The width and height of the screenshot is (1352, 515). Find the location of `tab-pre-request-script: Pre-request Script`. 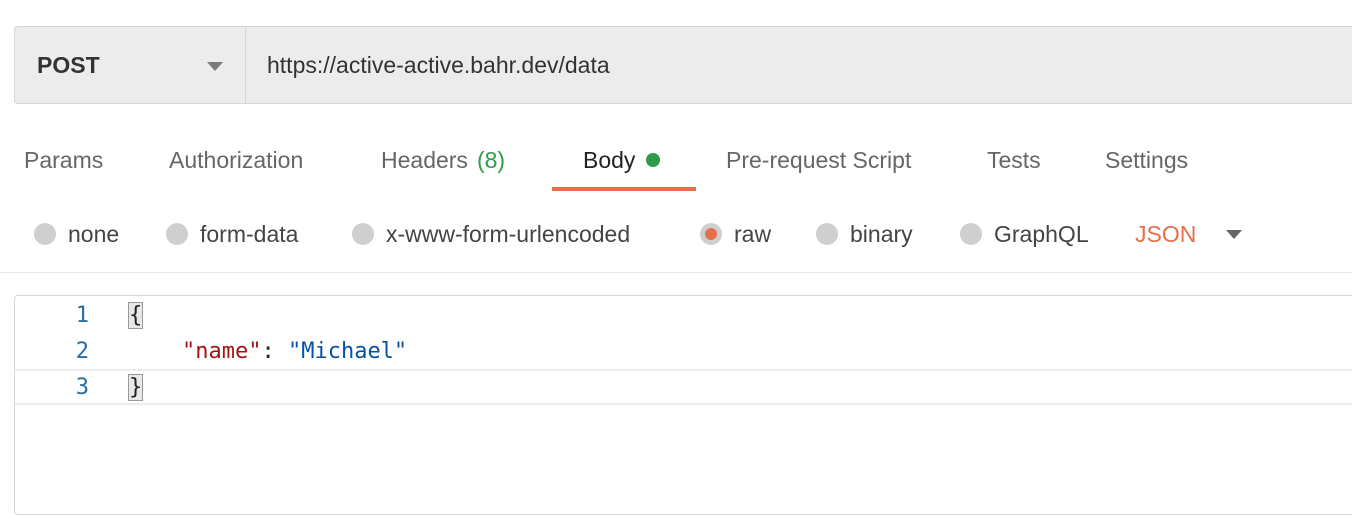

tab-pre-request-script: Pre-request Script is located at coordinates (818, 160).